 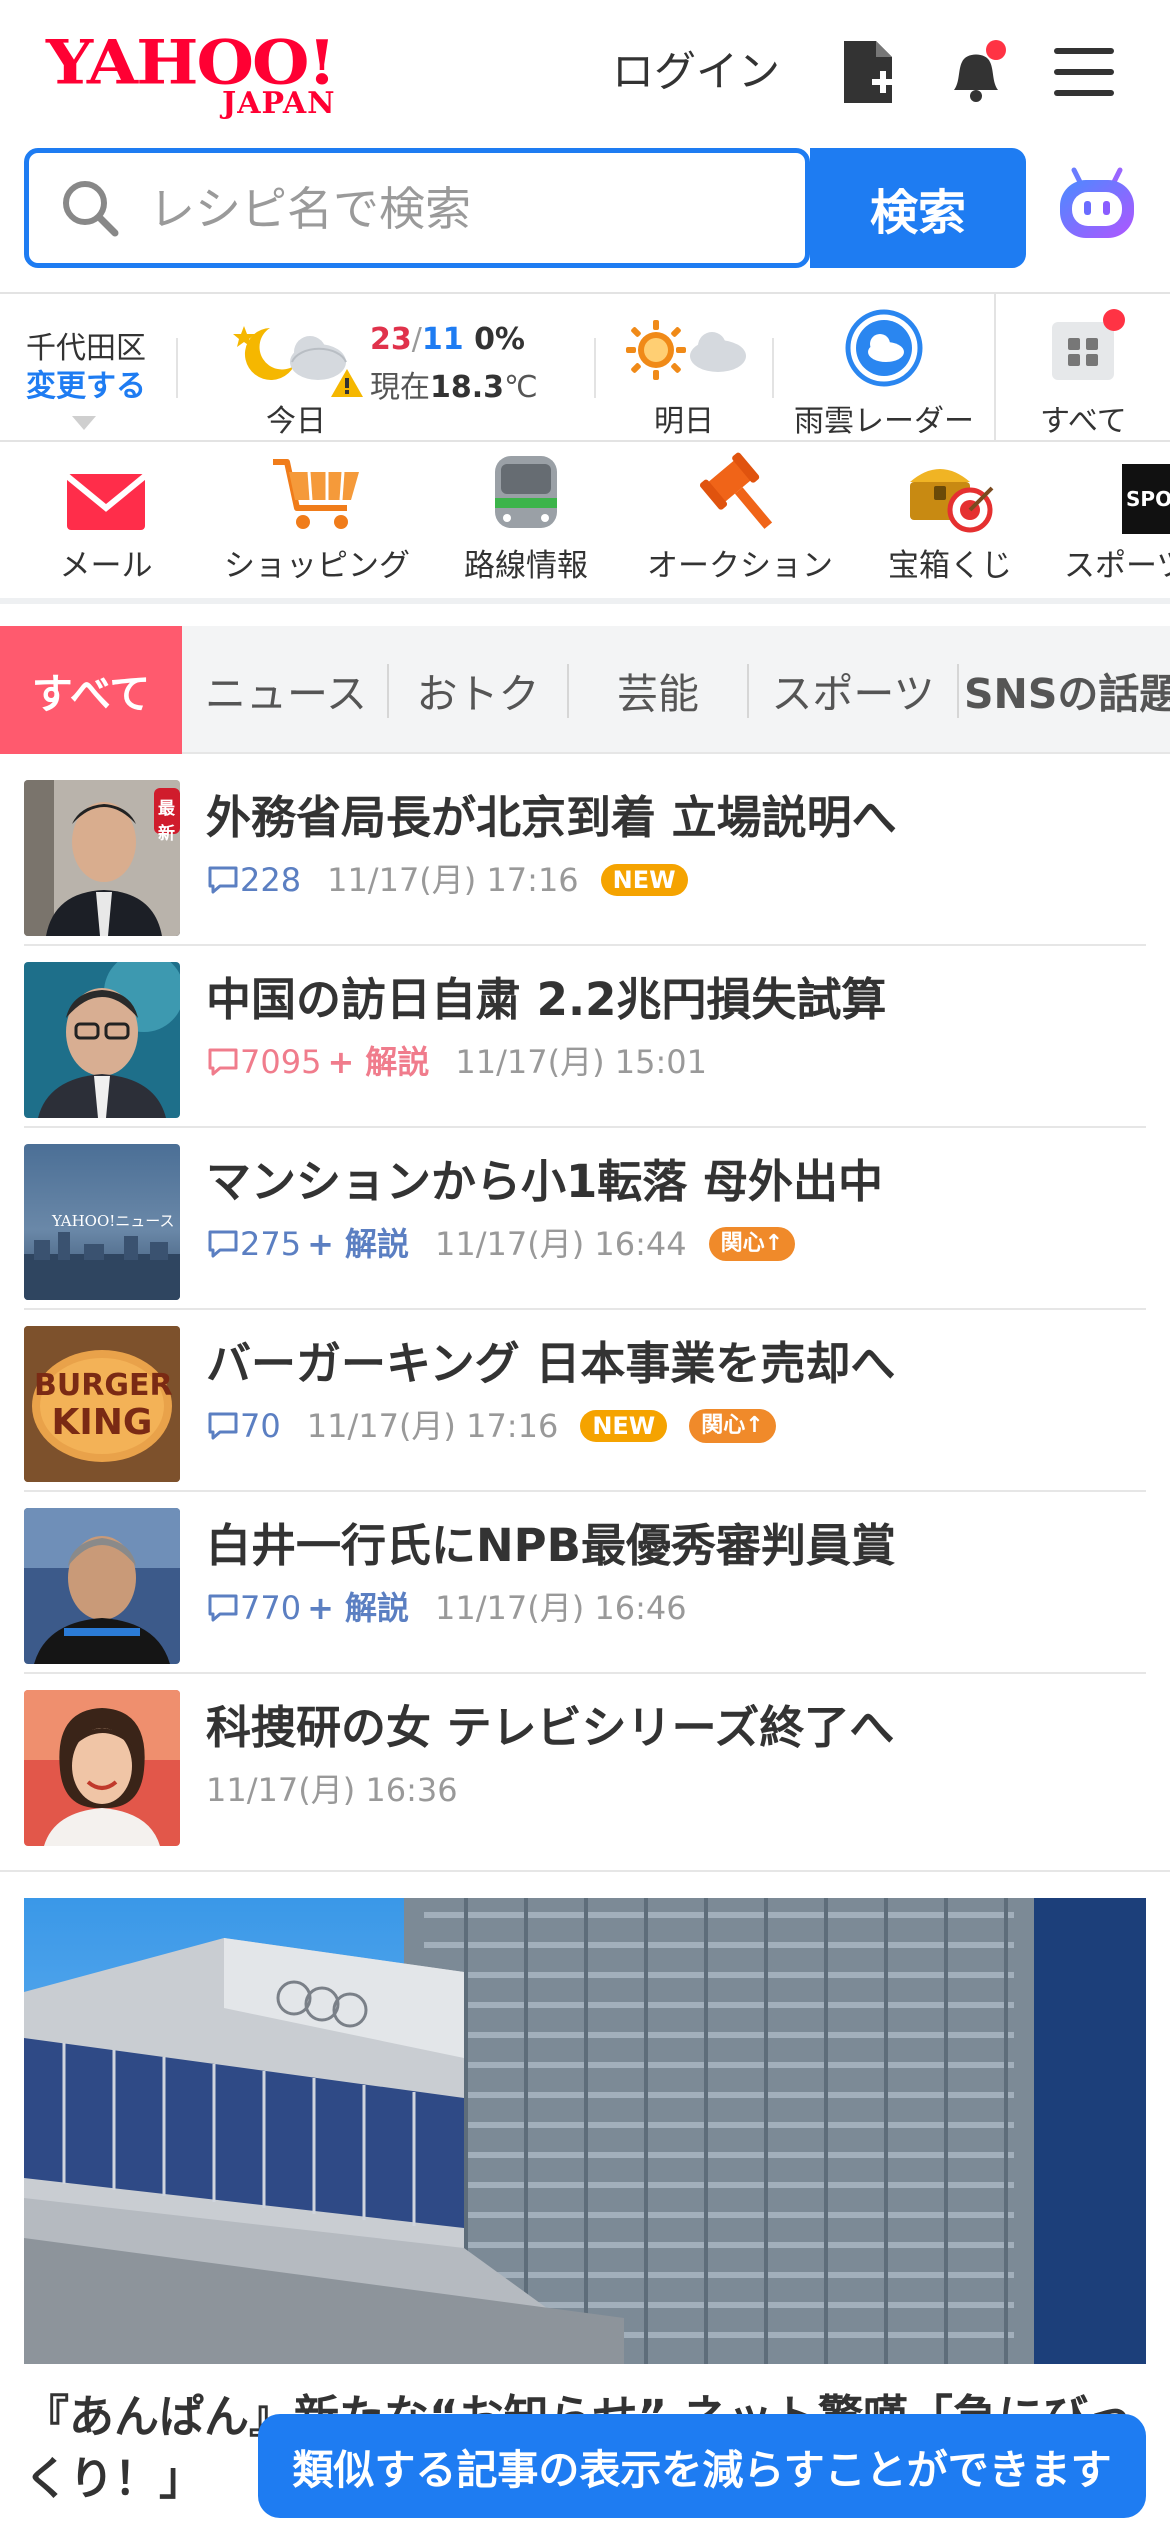 I want to click on service-transit: 路線情報, so click(x=526, y=519).